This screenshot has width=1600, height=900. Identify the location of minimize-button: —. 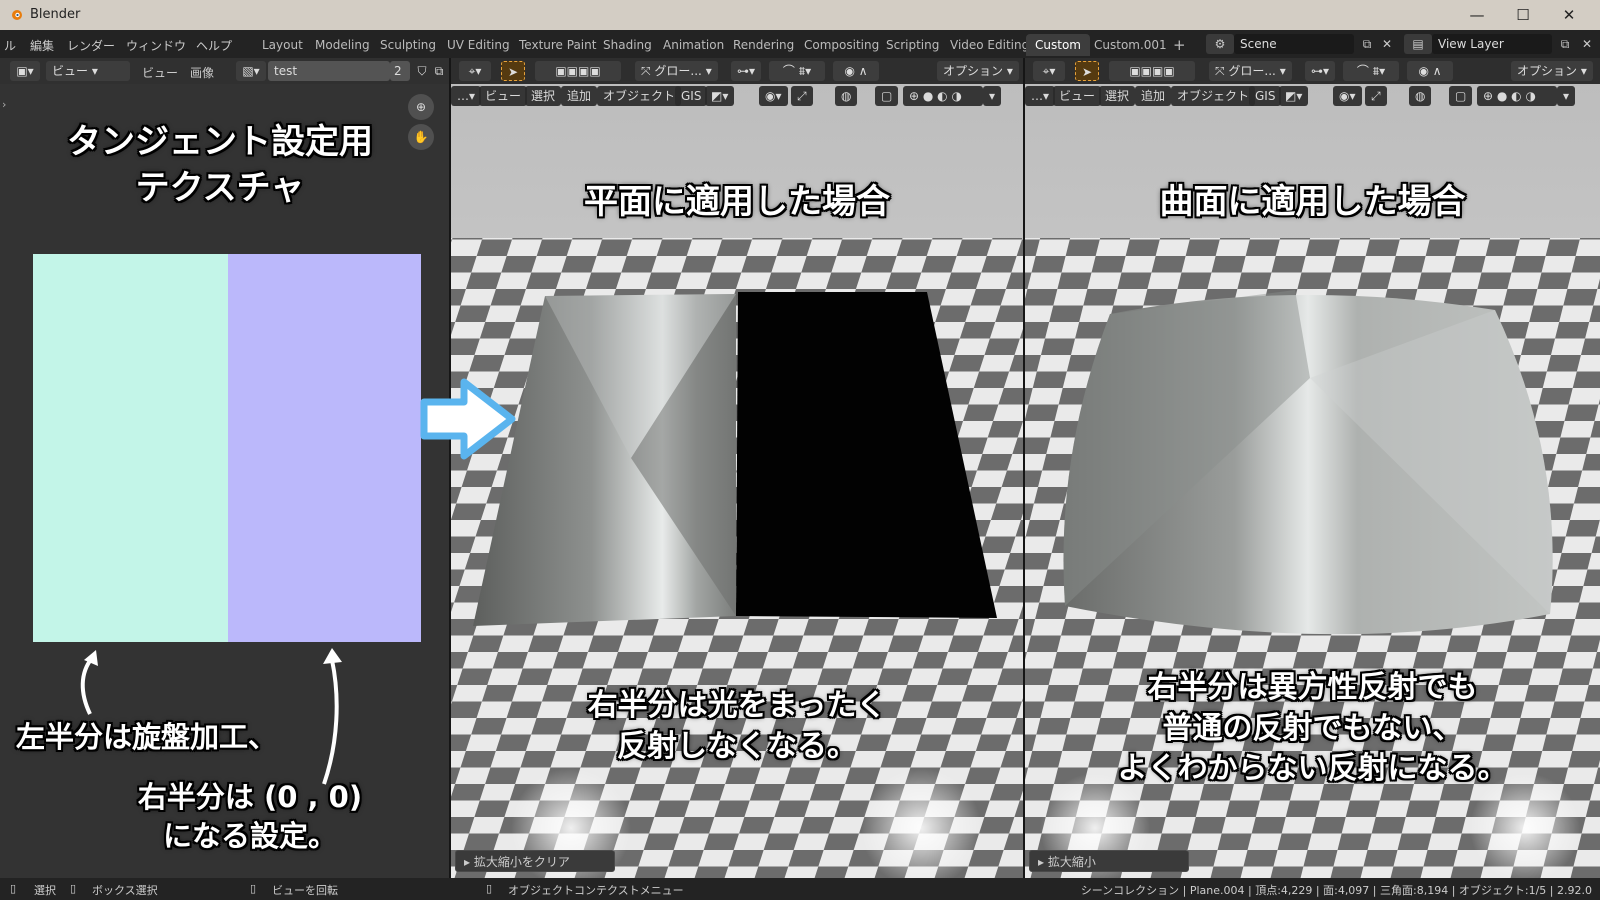
(1477, 15).